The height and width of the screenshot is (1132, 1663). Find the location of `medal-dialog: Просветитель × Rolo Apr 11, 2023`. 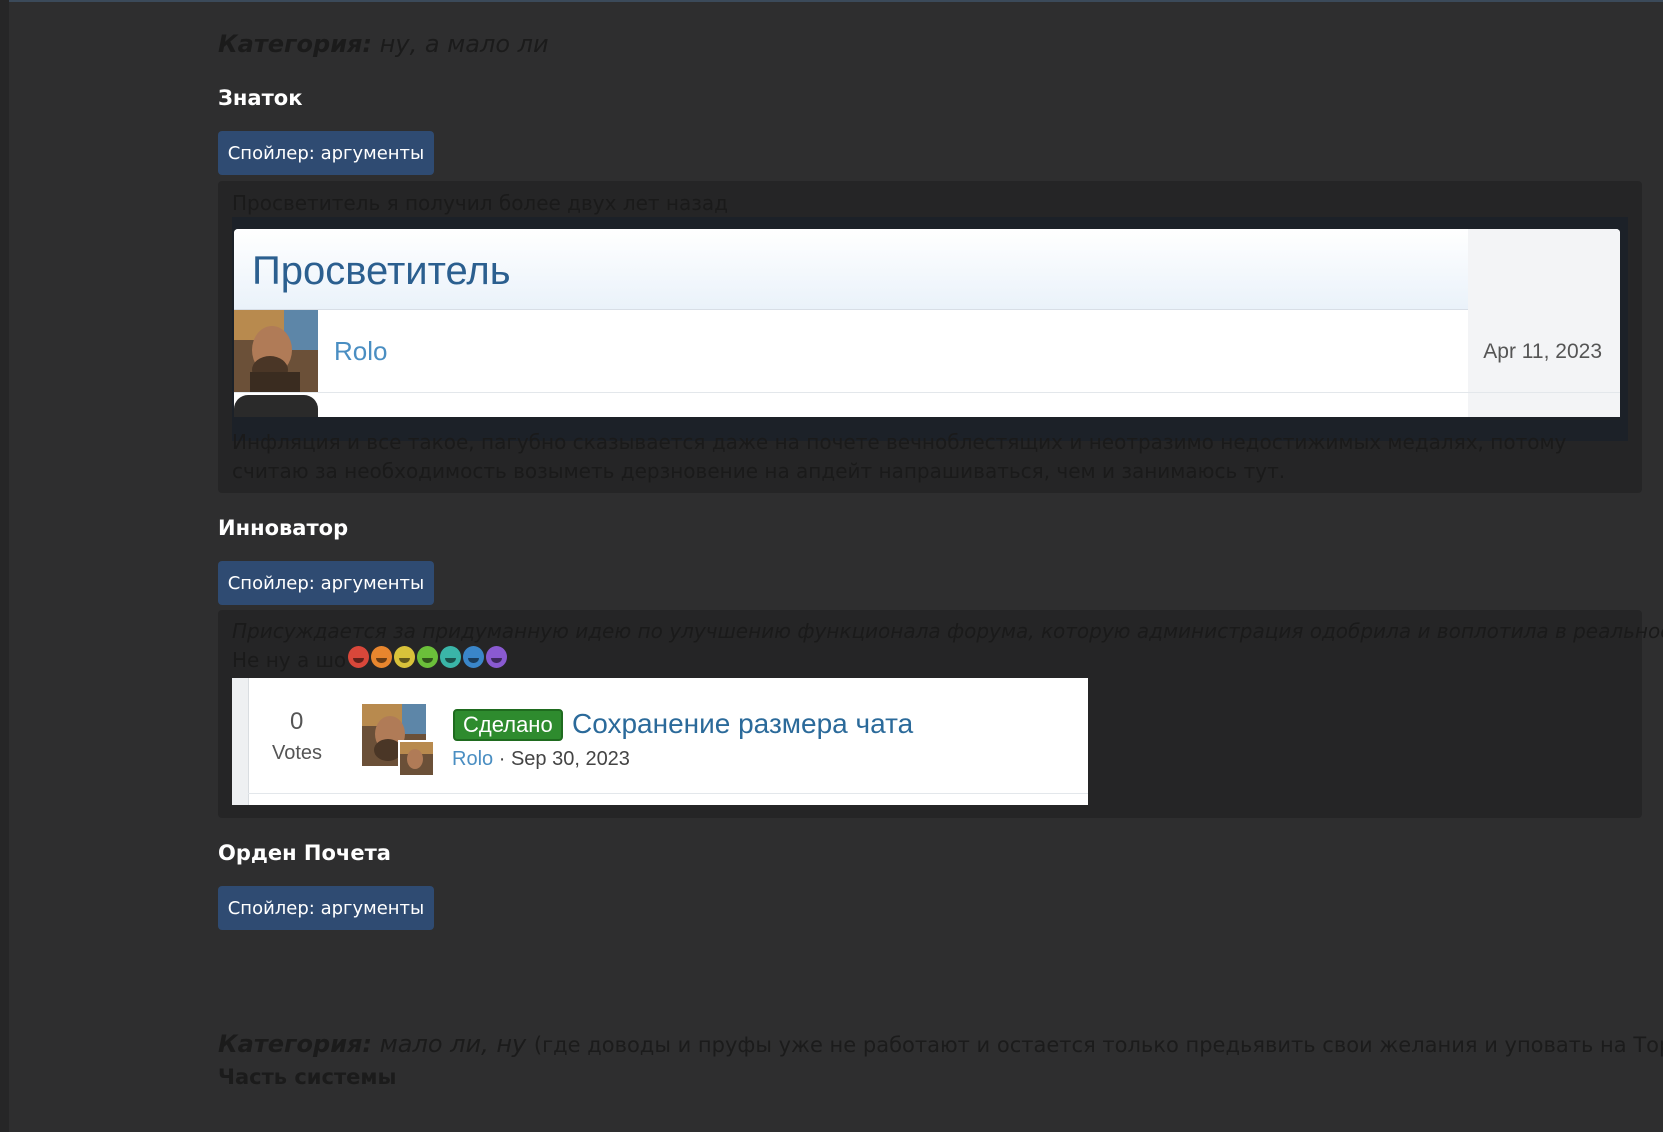

medal-dialog: Просветитель × Rolo Apr 11, 2023 is located at coordinates (927, 323).